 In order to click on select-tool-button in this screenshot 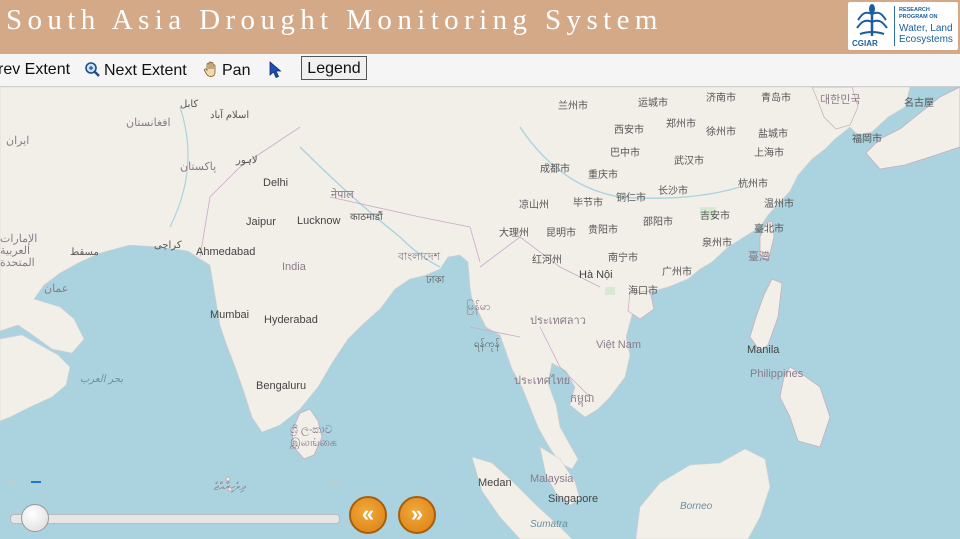, I will do `click(276, 71)`.